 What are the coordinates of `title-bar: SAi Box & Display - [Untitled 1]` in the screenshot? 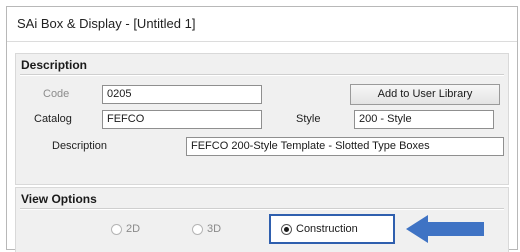 It's located at (262, 24).